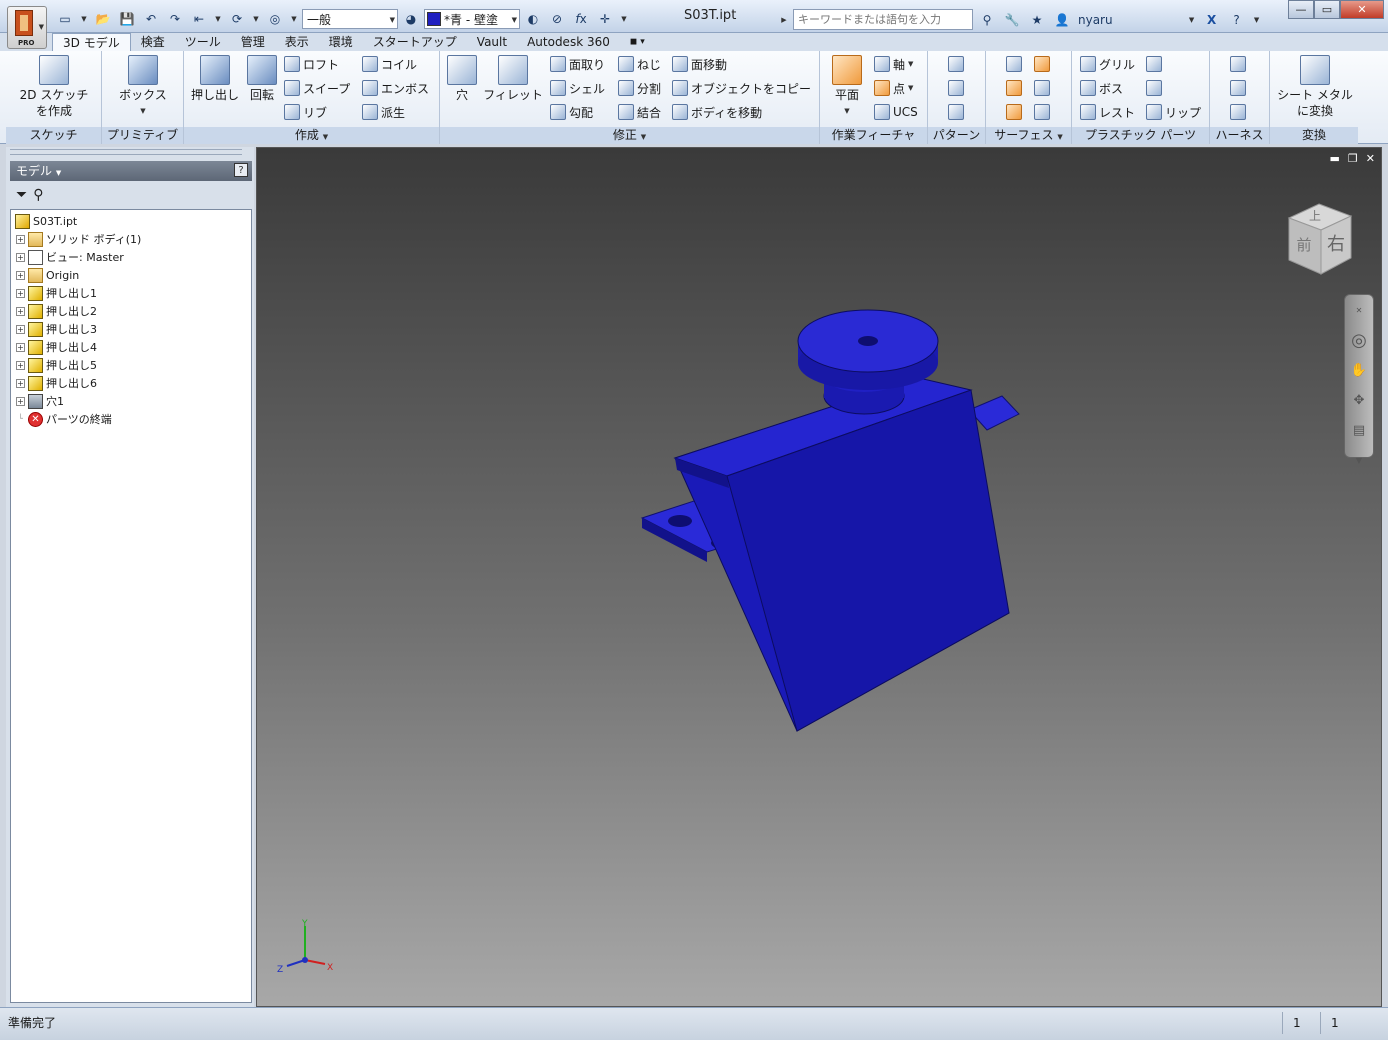 Image resolution: width=1388 pixels, height=1040 pixels. I want to click on derive-button: 派生, so click(383, 112).